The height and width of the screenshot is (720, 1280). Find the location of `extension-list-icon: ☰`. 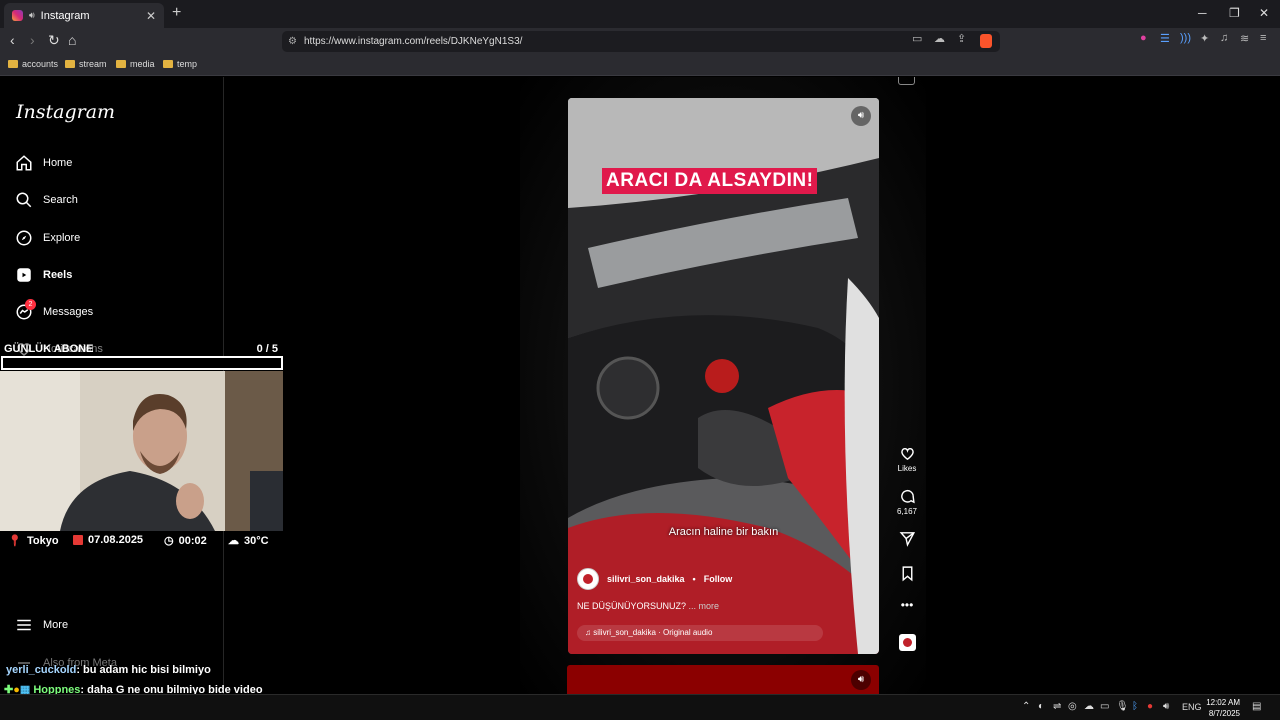

extension-list-icon: ☰ is located at coordinates (1165, 38).